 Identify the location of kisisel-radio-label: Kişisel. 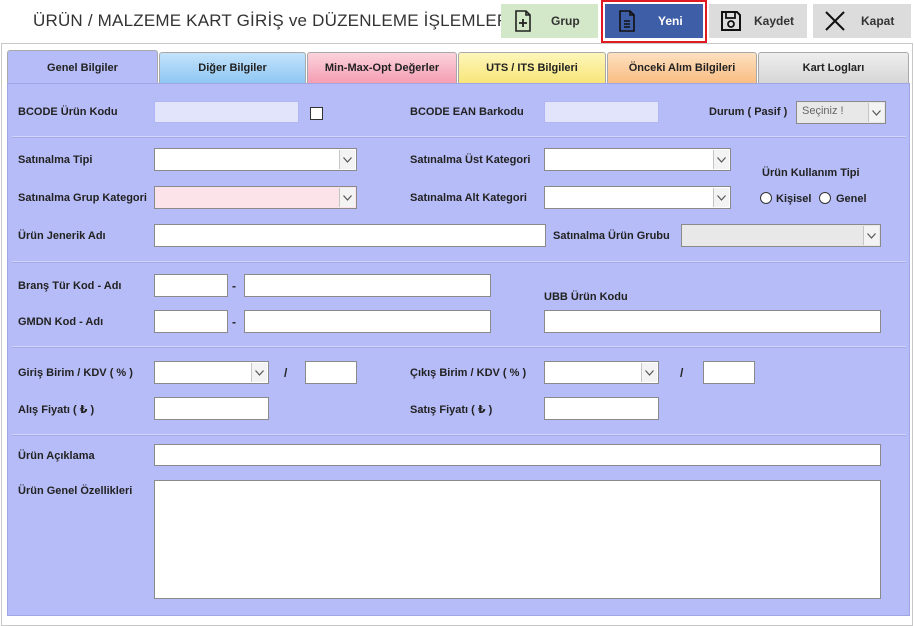
(794, 199).